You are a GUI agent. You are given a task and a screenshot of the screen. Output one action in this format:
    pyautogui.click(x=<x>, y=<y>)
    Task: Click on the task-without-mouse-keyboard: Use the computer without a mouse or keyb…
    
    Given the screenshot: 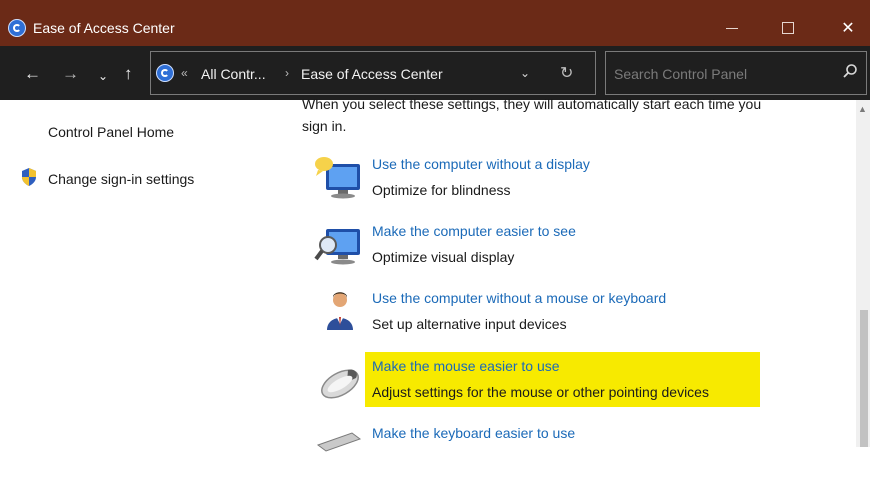 What is the action you would take?
    pyautogui.click(x=580, y=322)
    